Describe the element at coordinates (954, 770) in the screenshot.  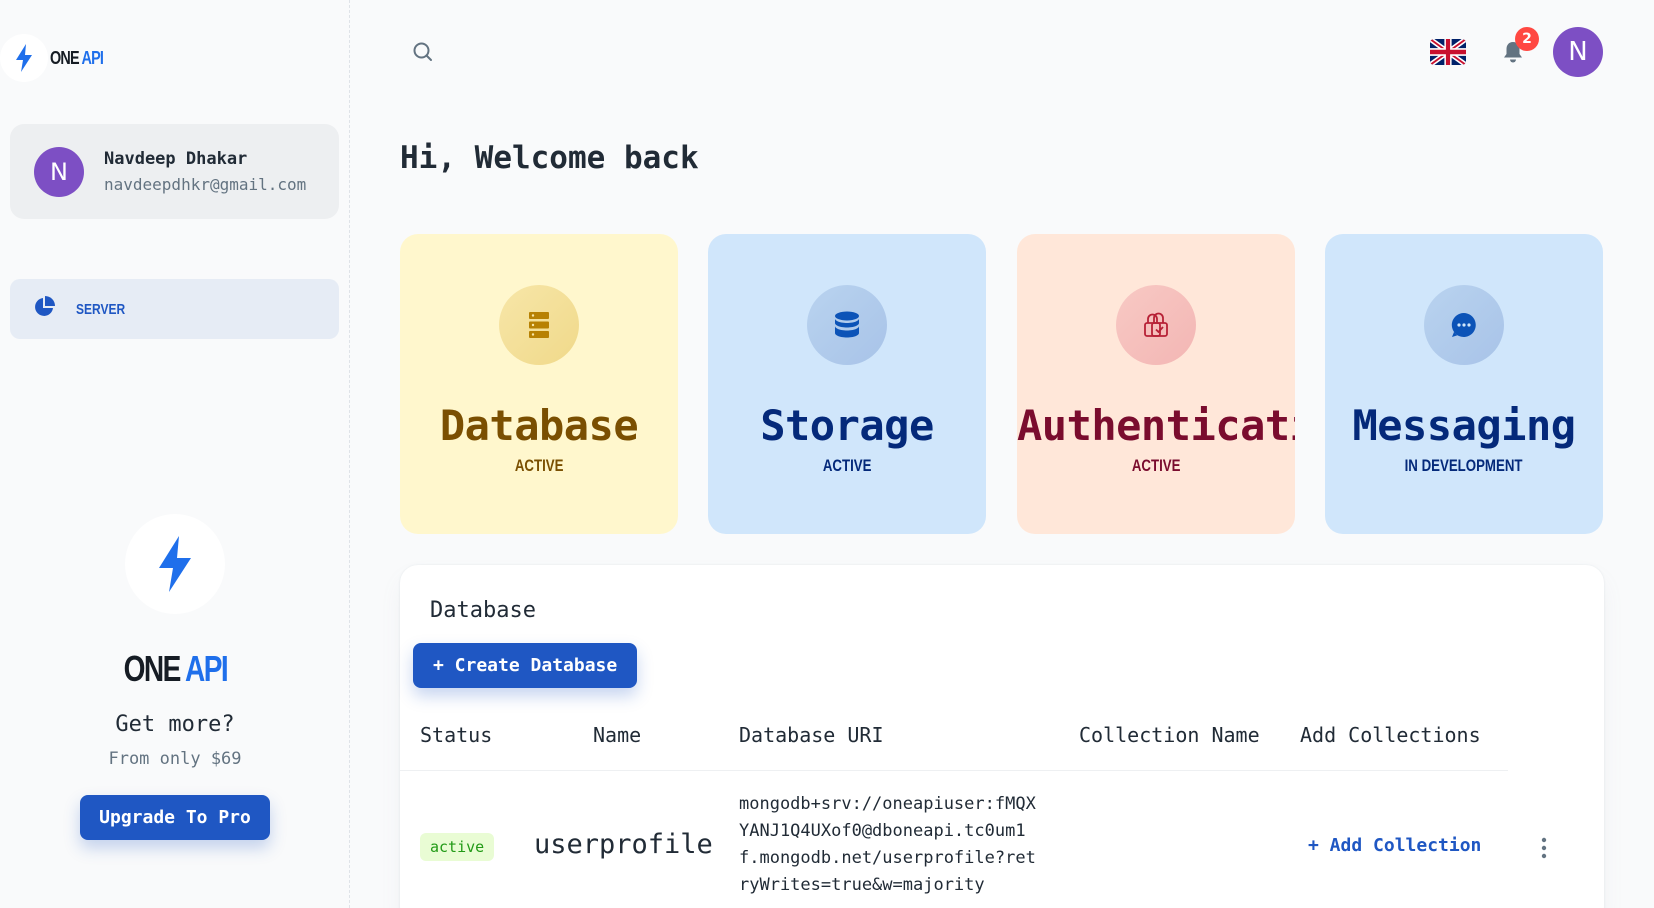
I see `table-divider` at that location.